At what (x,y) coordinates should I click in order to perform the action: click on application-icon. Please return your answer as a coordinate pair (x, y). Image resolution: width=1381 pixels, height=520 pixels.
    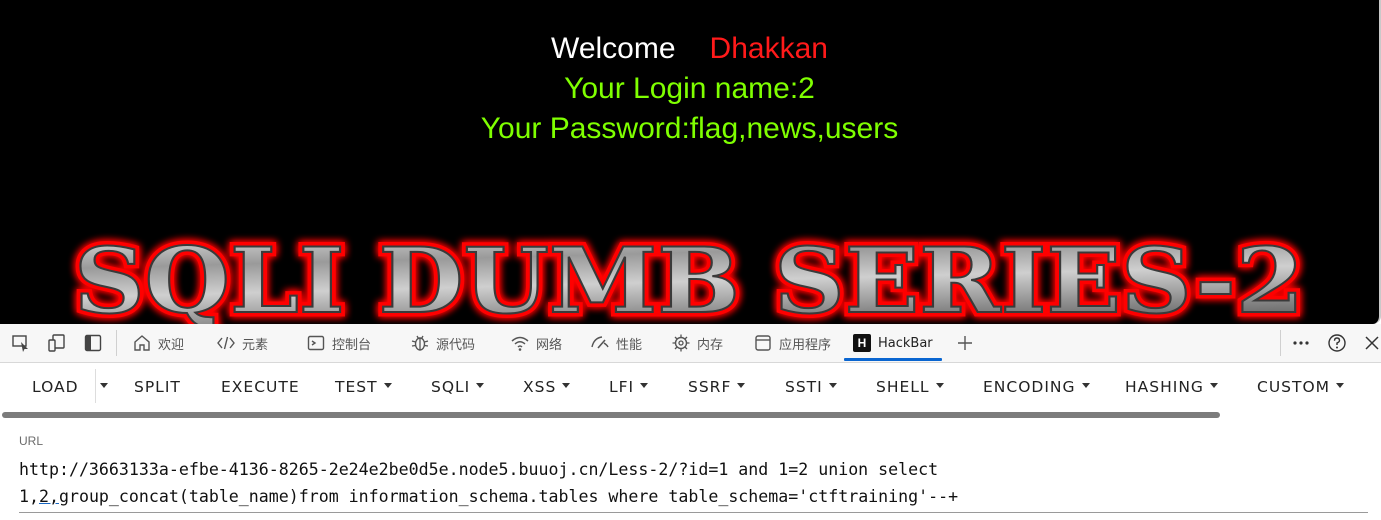
    Looking at the image, I should click on (763, 343).